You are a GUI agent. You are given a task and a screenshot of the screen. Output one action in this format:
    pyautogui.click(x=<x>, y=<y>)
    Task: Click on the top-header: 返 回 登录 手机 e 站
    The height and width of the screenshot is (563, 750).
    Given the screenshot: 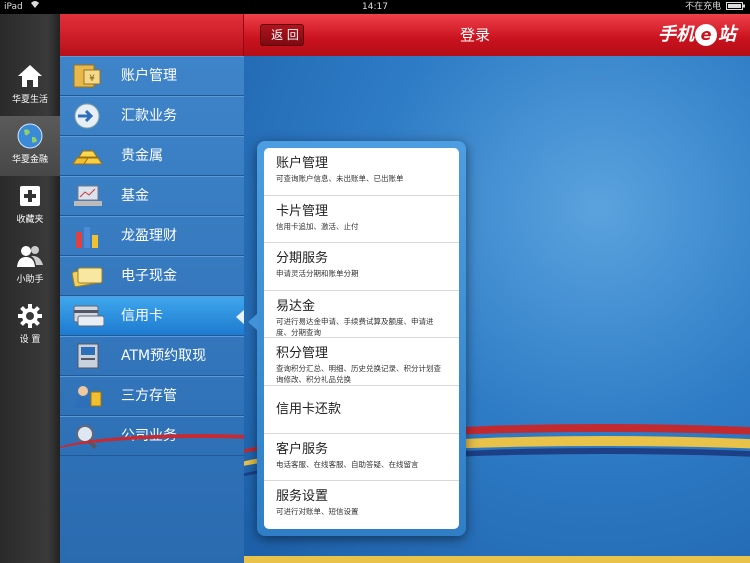 What is the action you would take?
    pyautogui.click(x=405, y=35)
    